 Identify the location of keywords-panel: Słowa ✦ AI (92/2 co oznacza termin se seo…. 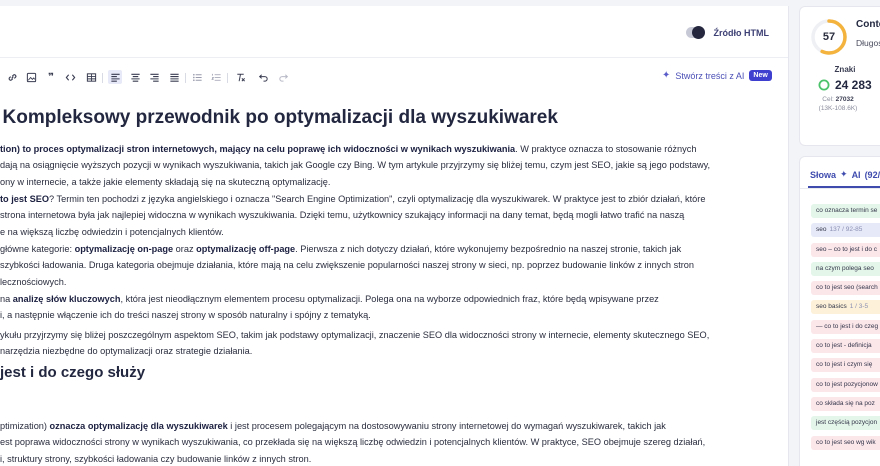
(839, 311).